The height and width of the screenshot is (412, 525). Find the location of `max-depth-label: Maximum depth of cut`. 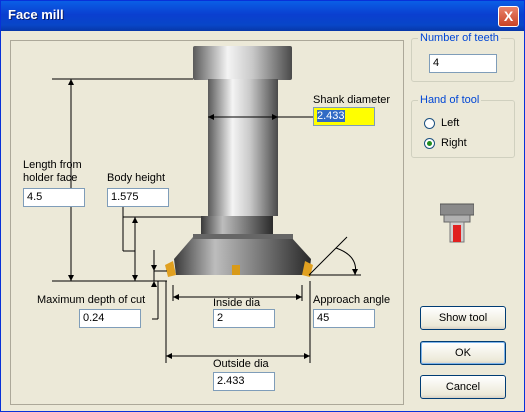

max-depth-label: Maximum depth of cut is located at coordinates (91, 300).